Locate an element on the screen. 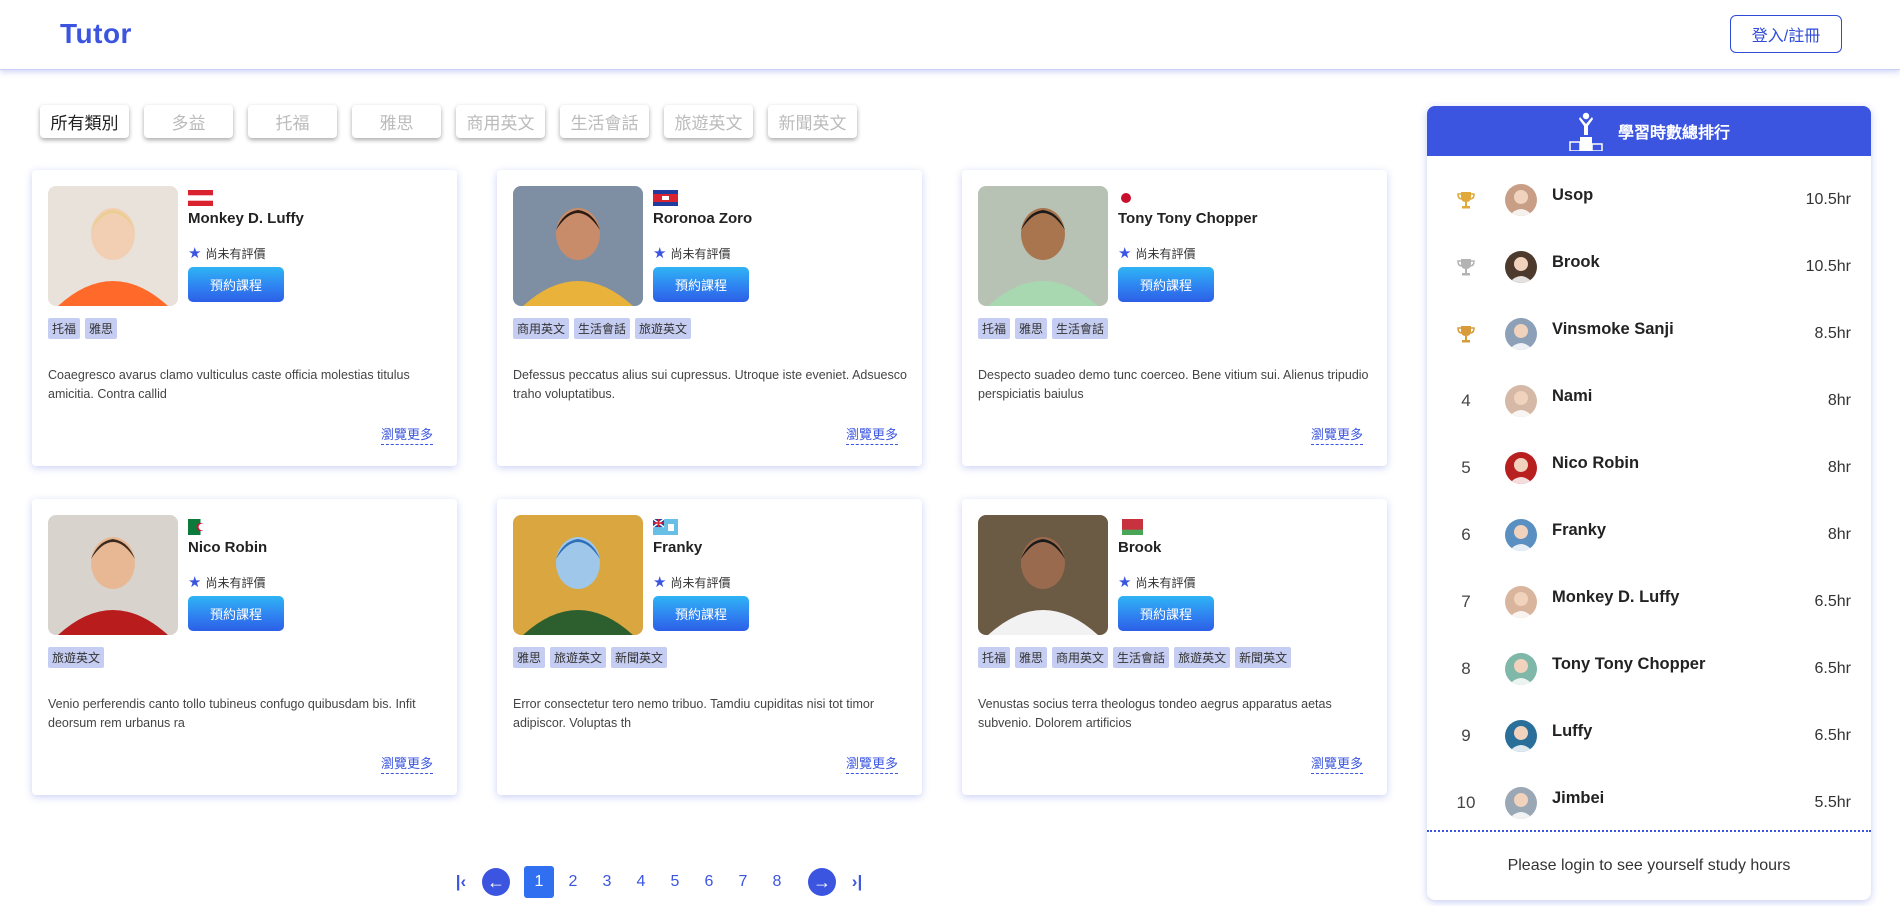 This screenshot has height=906, width=1900. top-navbar: Tutor 登入/註冊 is located at coordinates (950, 35).